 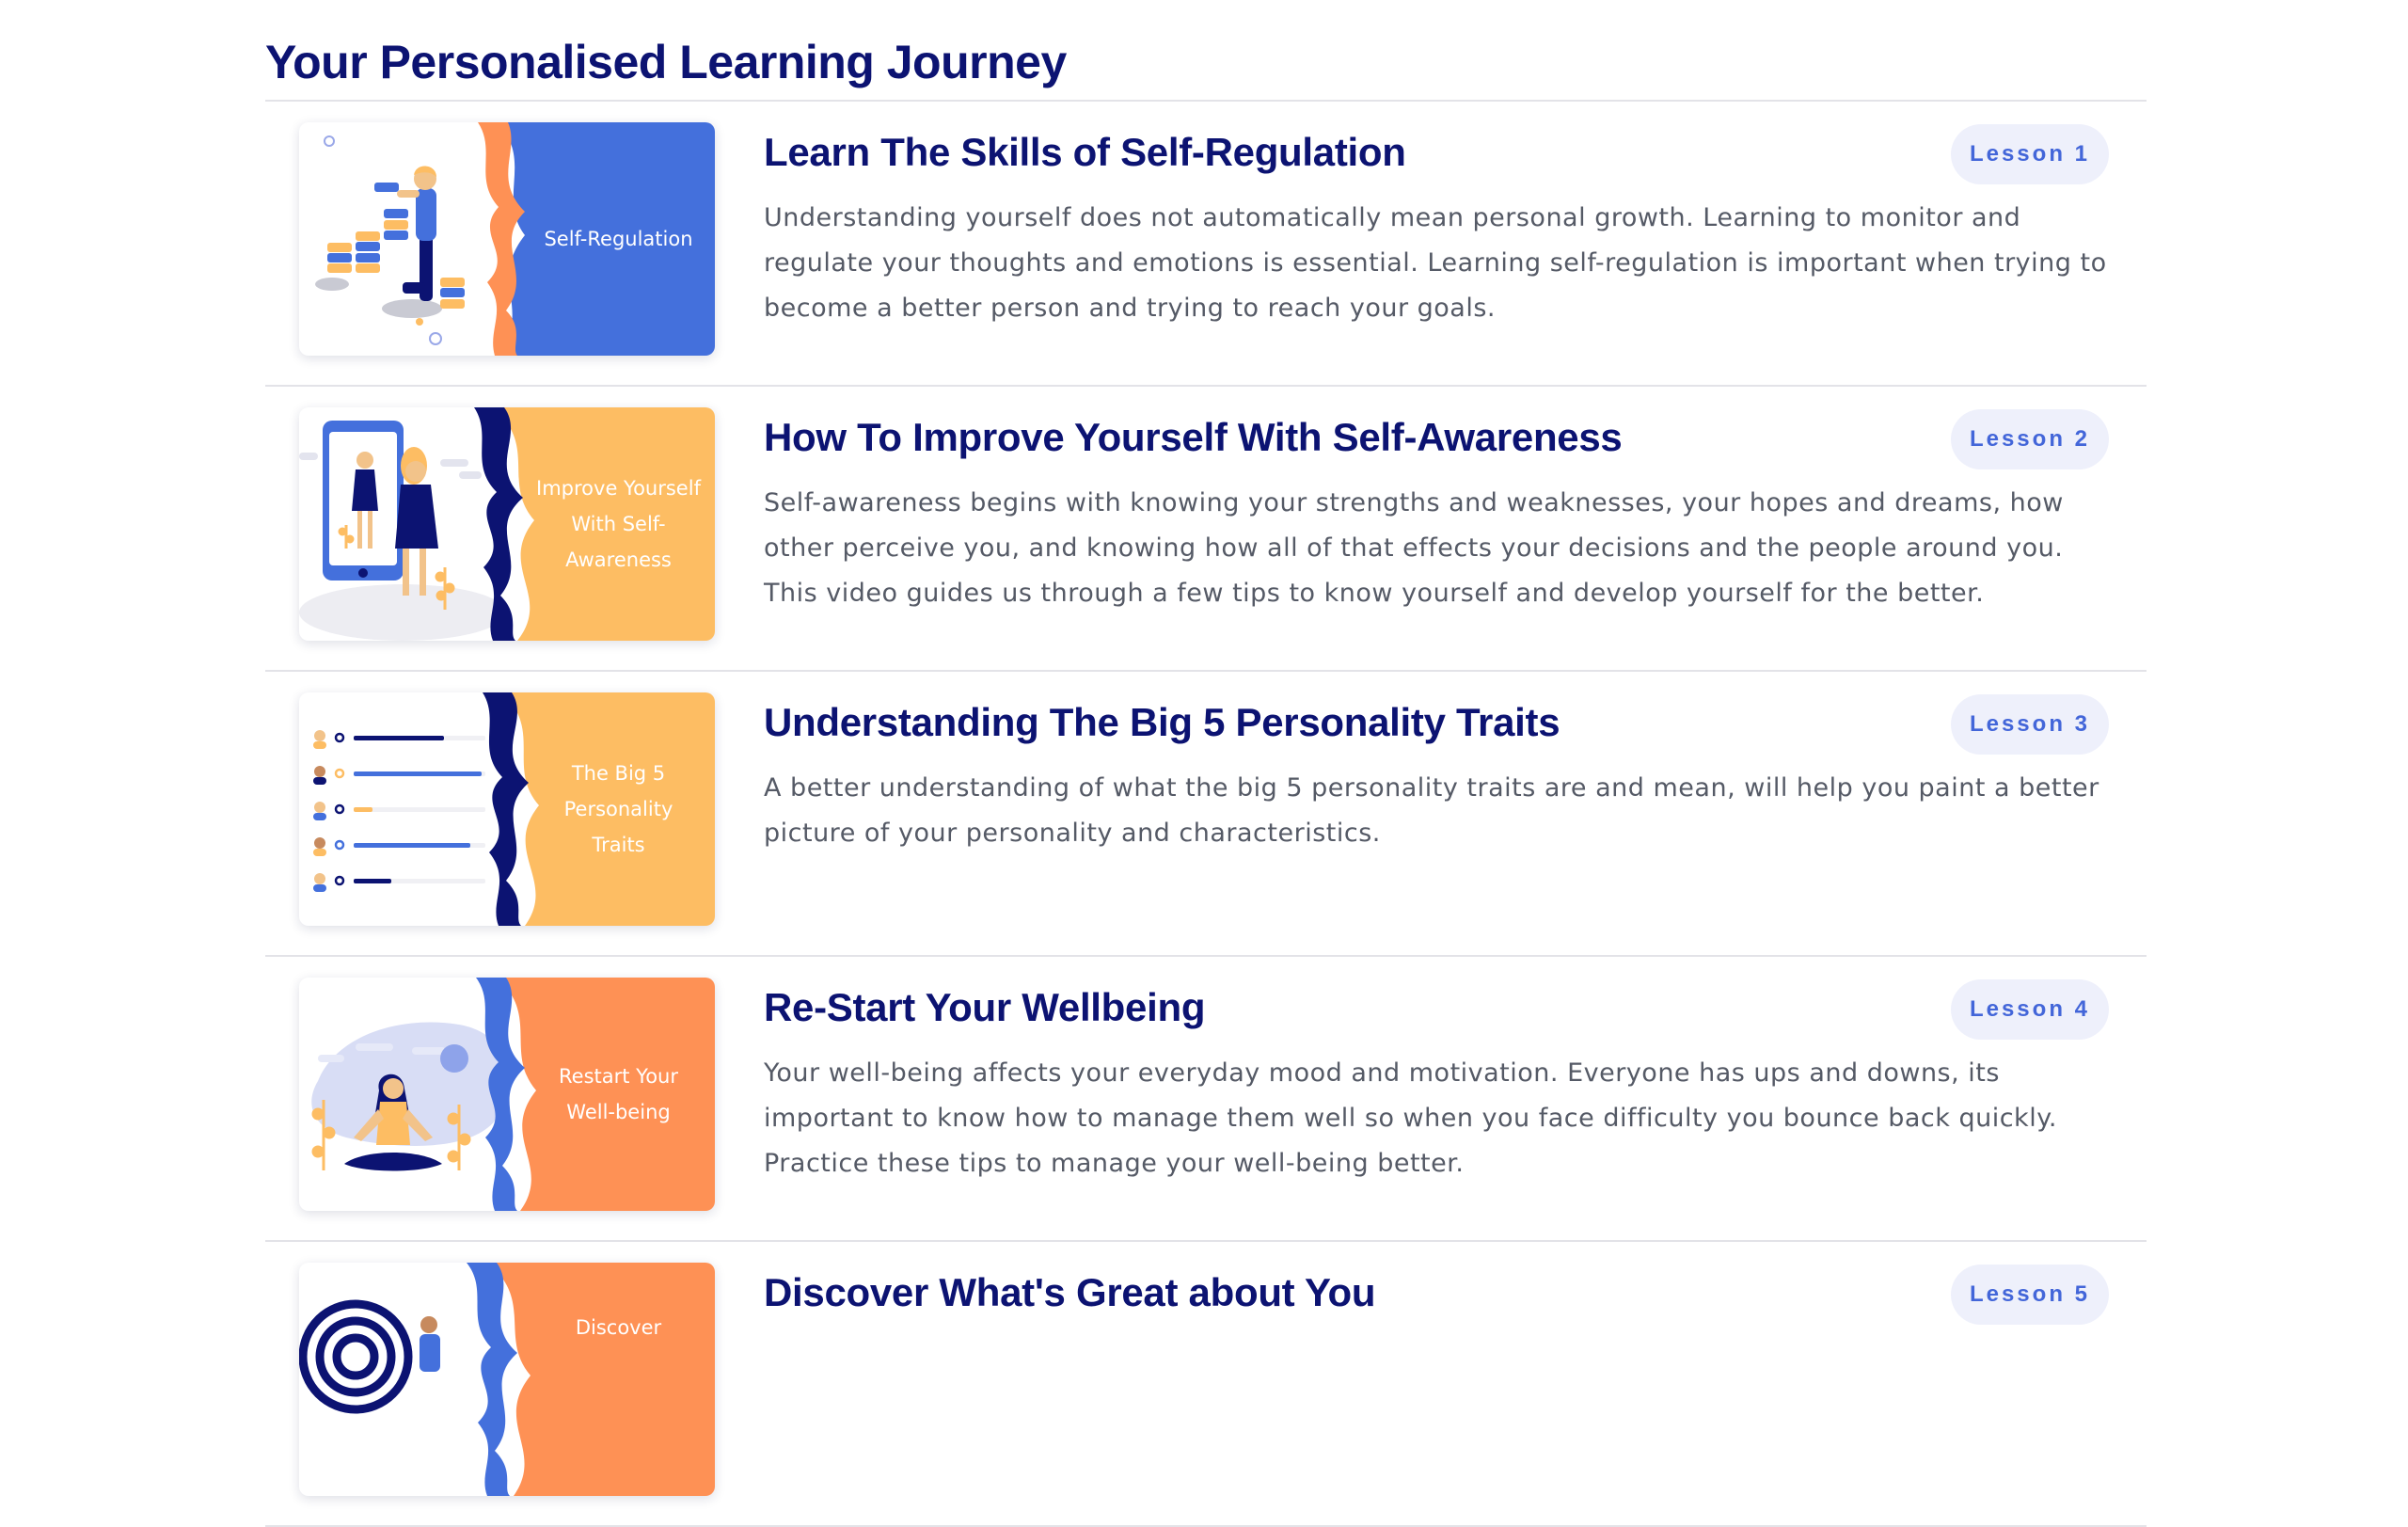 I want to click on lesson-4-thumbnail-label: Restart Your Well-being, so click(x=619, y=1094).